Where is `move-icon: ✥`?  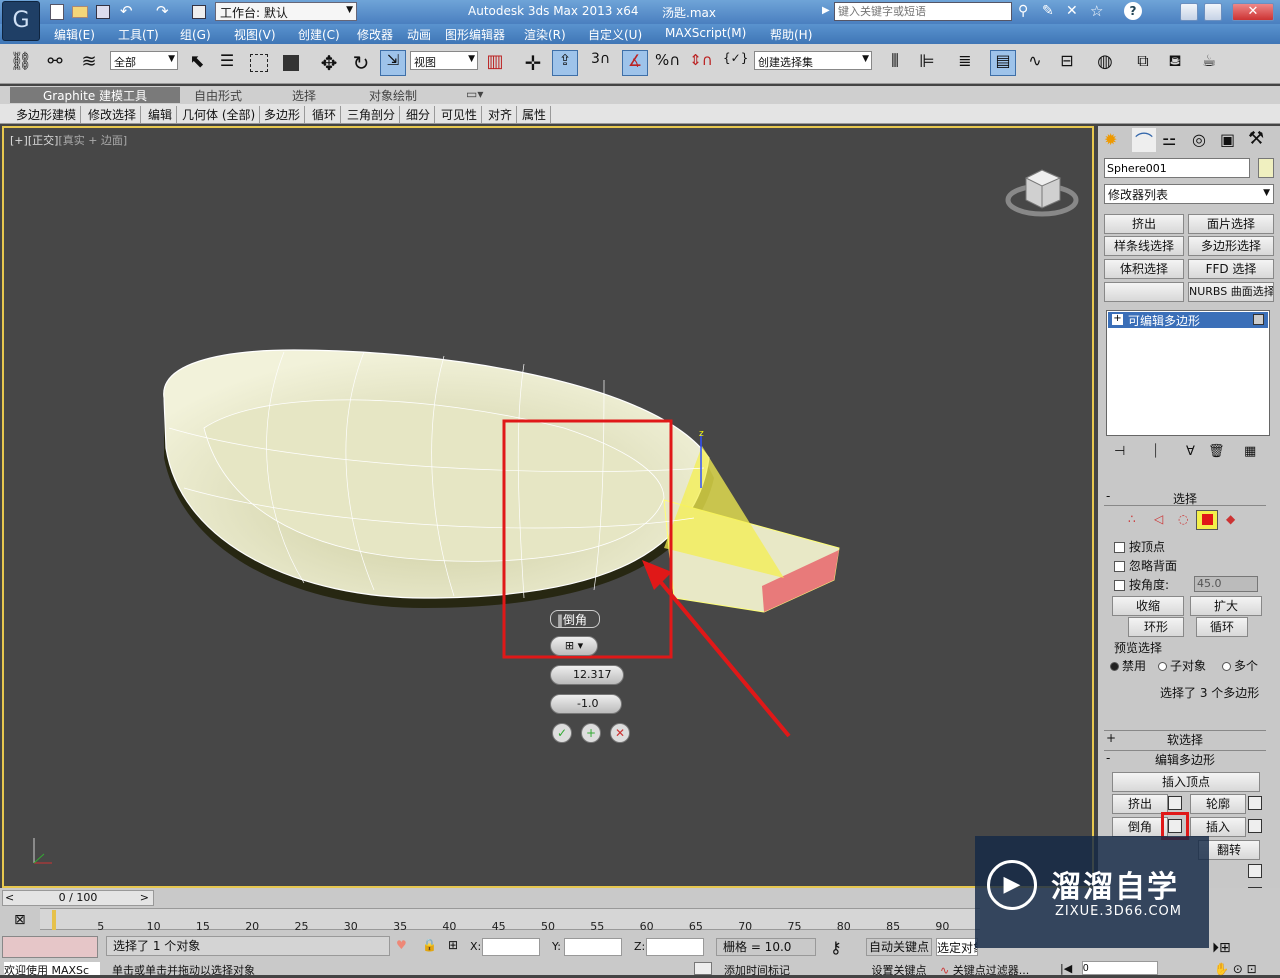 move-icon: ✥ is located at coordinates (329, 63).